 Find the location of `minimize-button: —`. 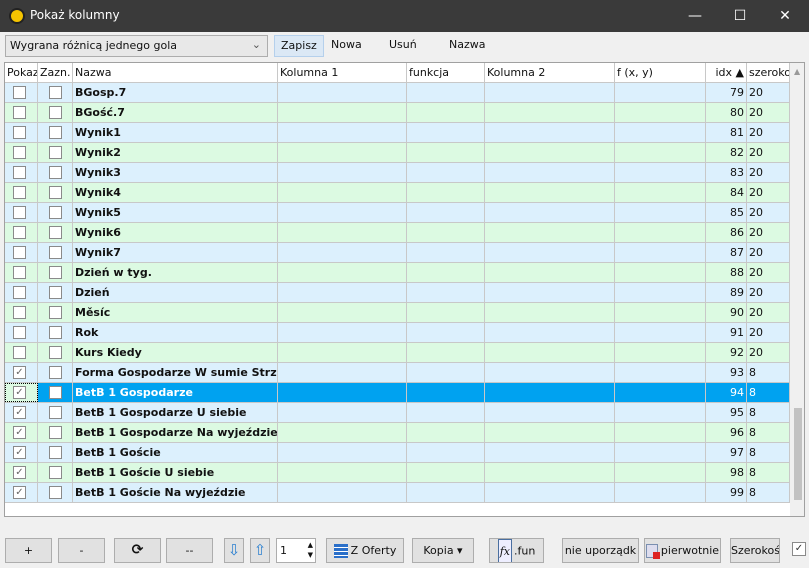

minimize-button: — is located at coordinates (695, 16).